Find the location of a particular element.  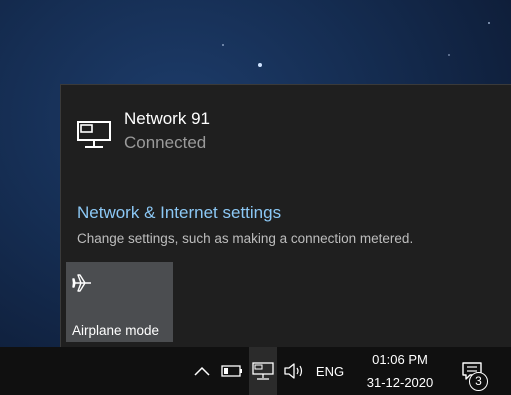

network-tray-button is located at coordinates (263, 371).